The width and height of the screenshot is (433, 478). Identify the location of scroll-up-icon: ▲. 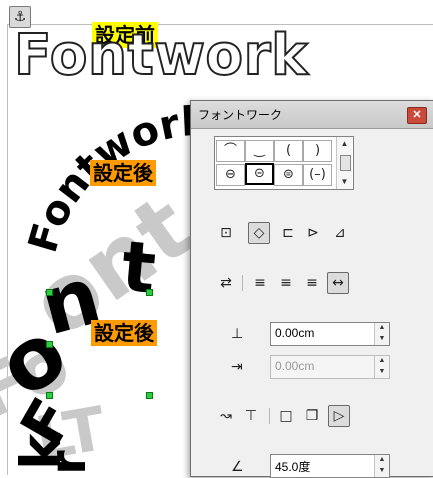
(344, 144).